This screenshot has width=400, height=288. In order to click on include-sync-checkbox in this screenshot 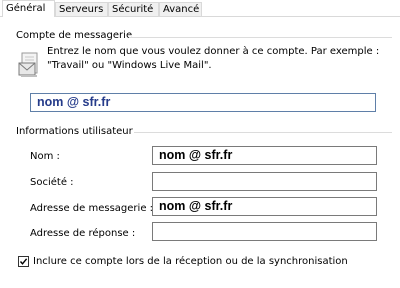, I will do `click(23, 261)`.